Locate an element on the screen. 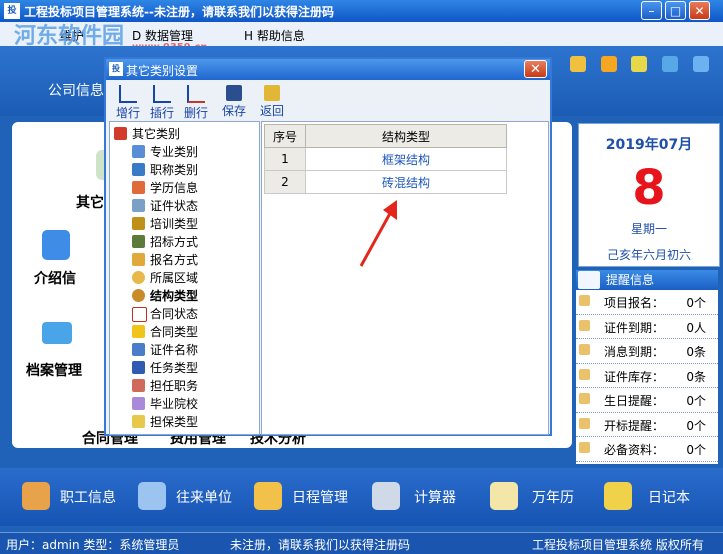  school-icon is located at coordinates (138, 403).